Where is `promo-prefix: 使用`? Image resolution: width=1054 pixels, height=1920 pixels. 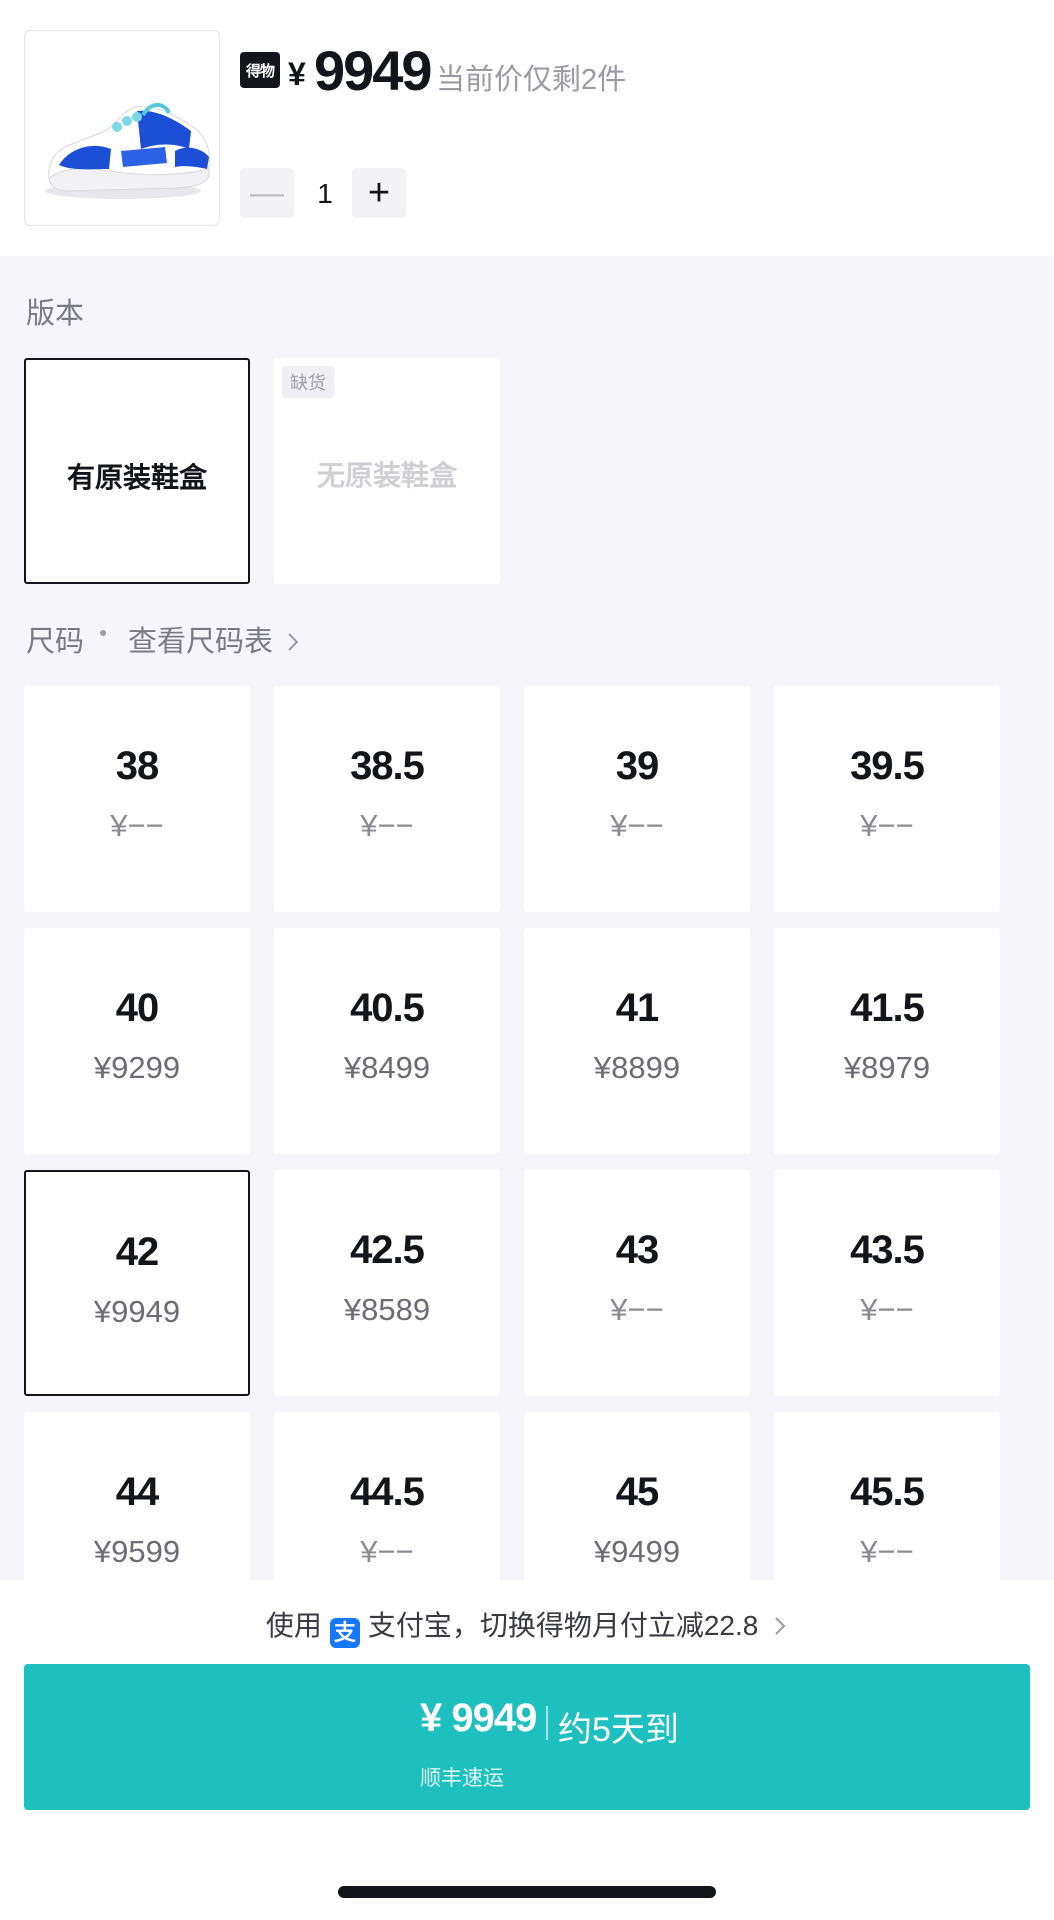 promo-prefix: 使用 is located at coordinates (293, 1625).